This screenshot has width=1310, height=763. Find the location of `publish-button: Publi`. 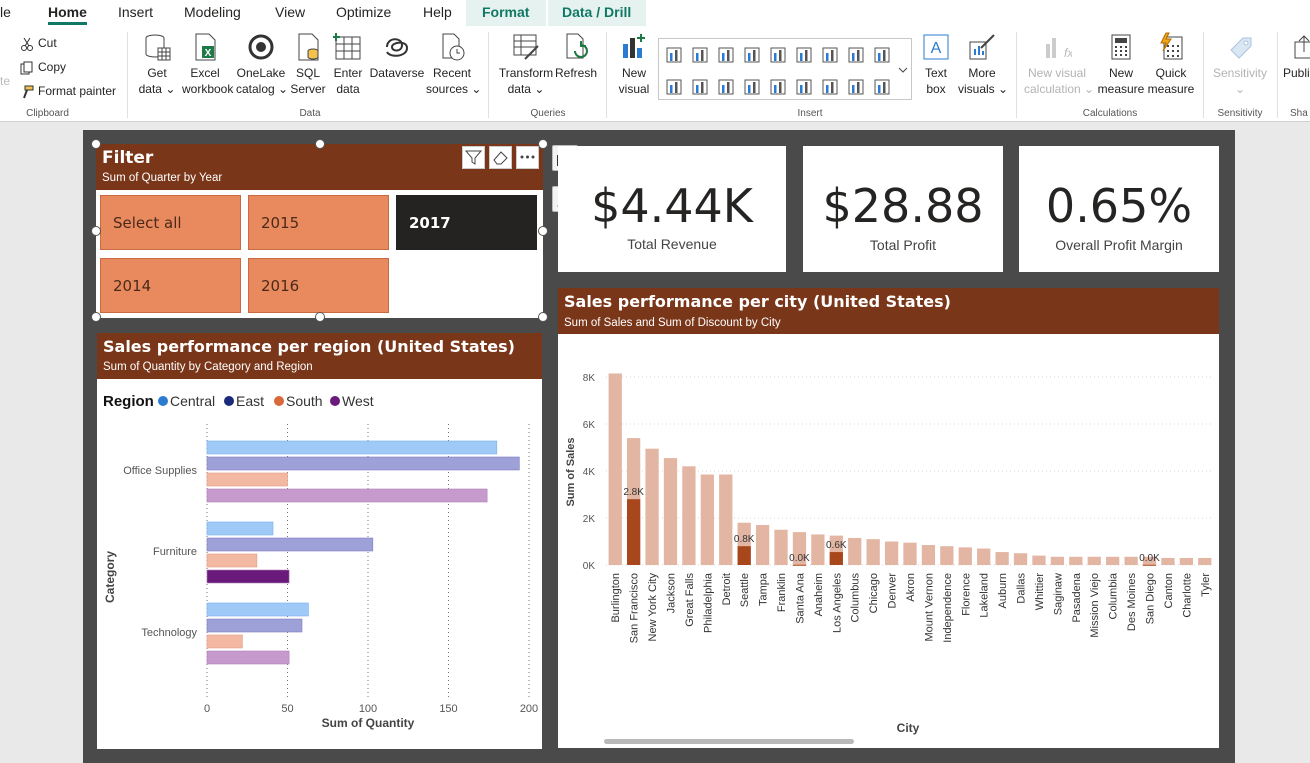

publish-button: Publi is located at coordinates (1296, 56).